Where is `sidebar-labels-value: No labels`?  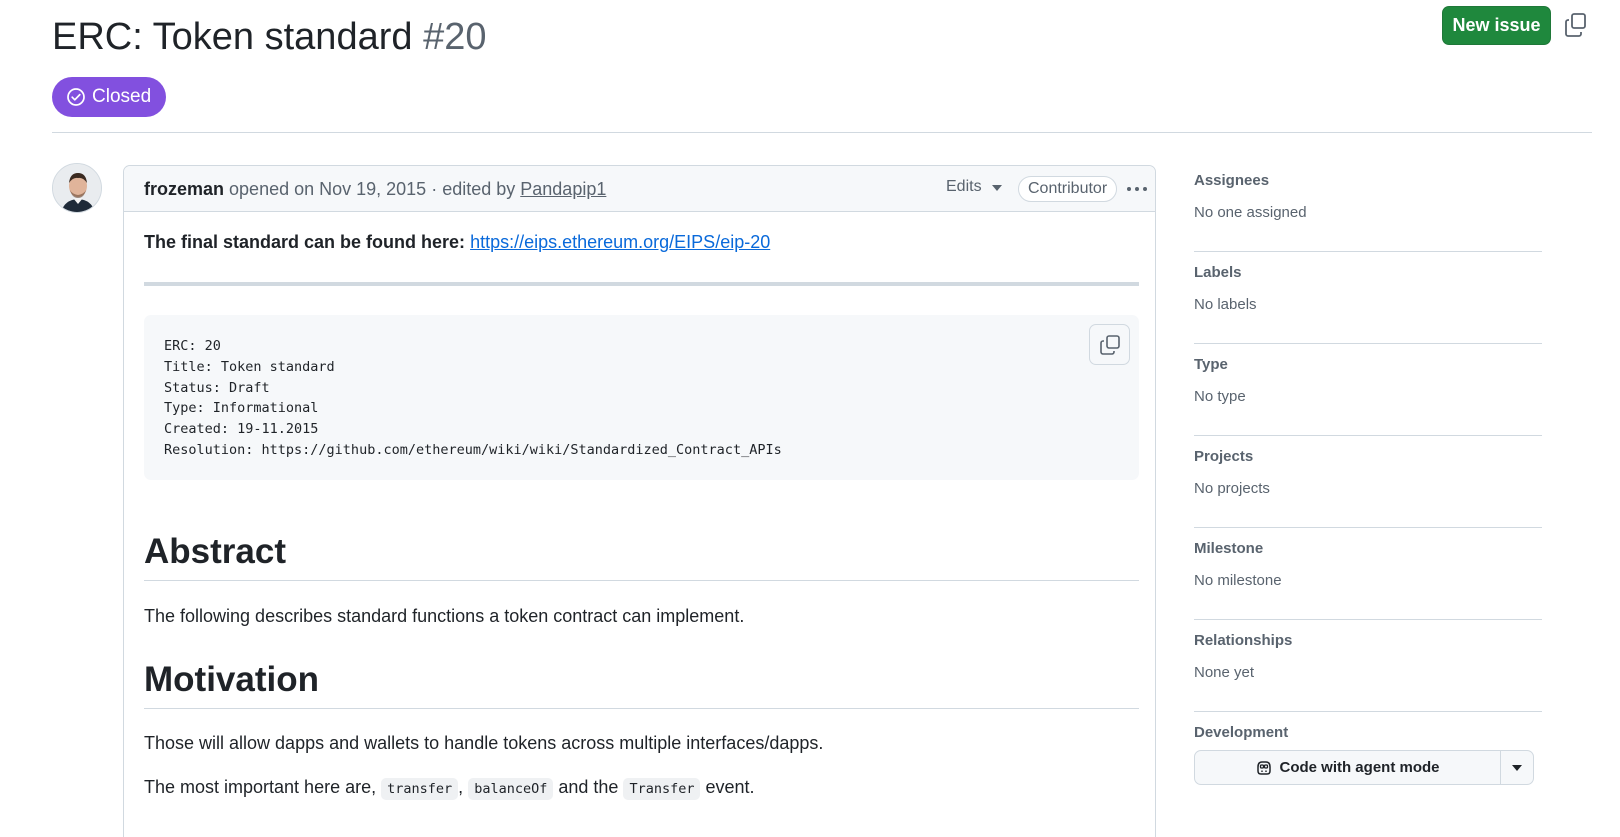 sidebar-labels-value: No labels is located at coordinates (1225, 304).